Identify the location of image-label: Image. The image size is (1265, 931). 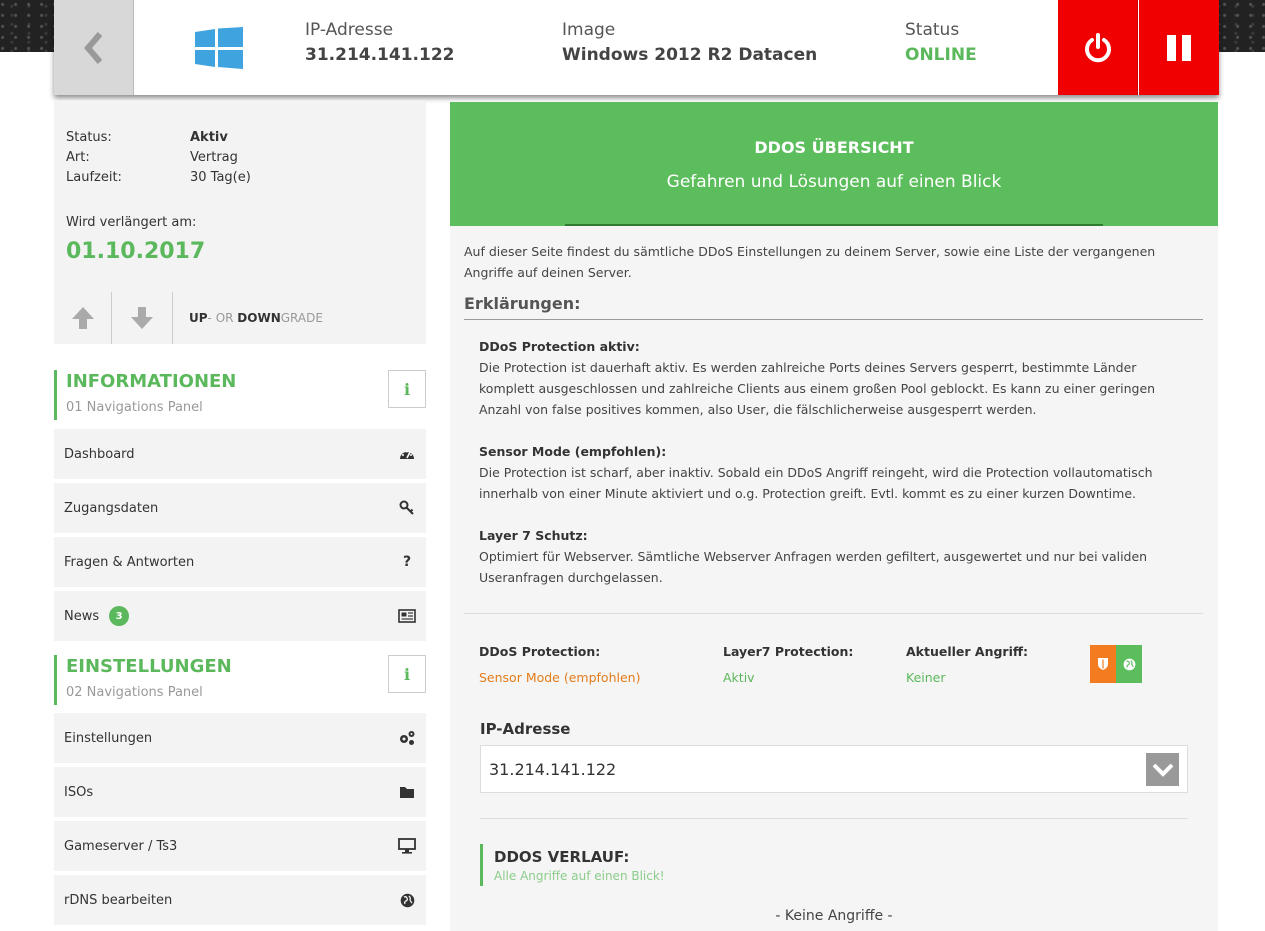
(589, 30).